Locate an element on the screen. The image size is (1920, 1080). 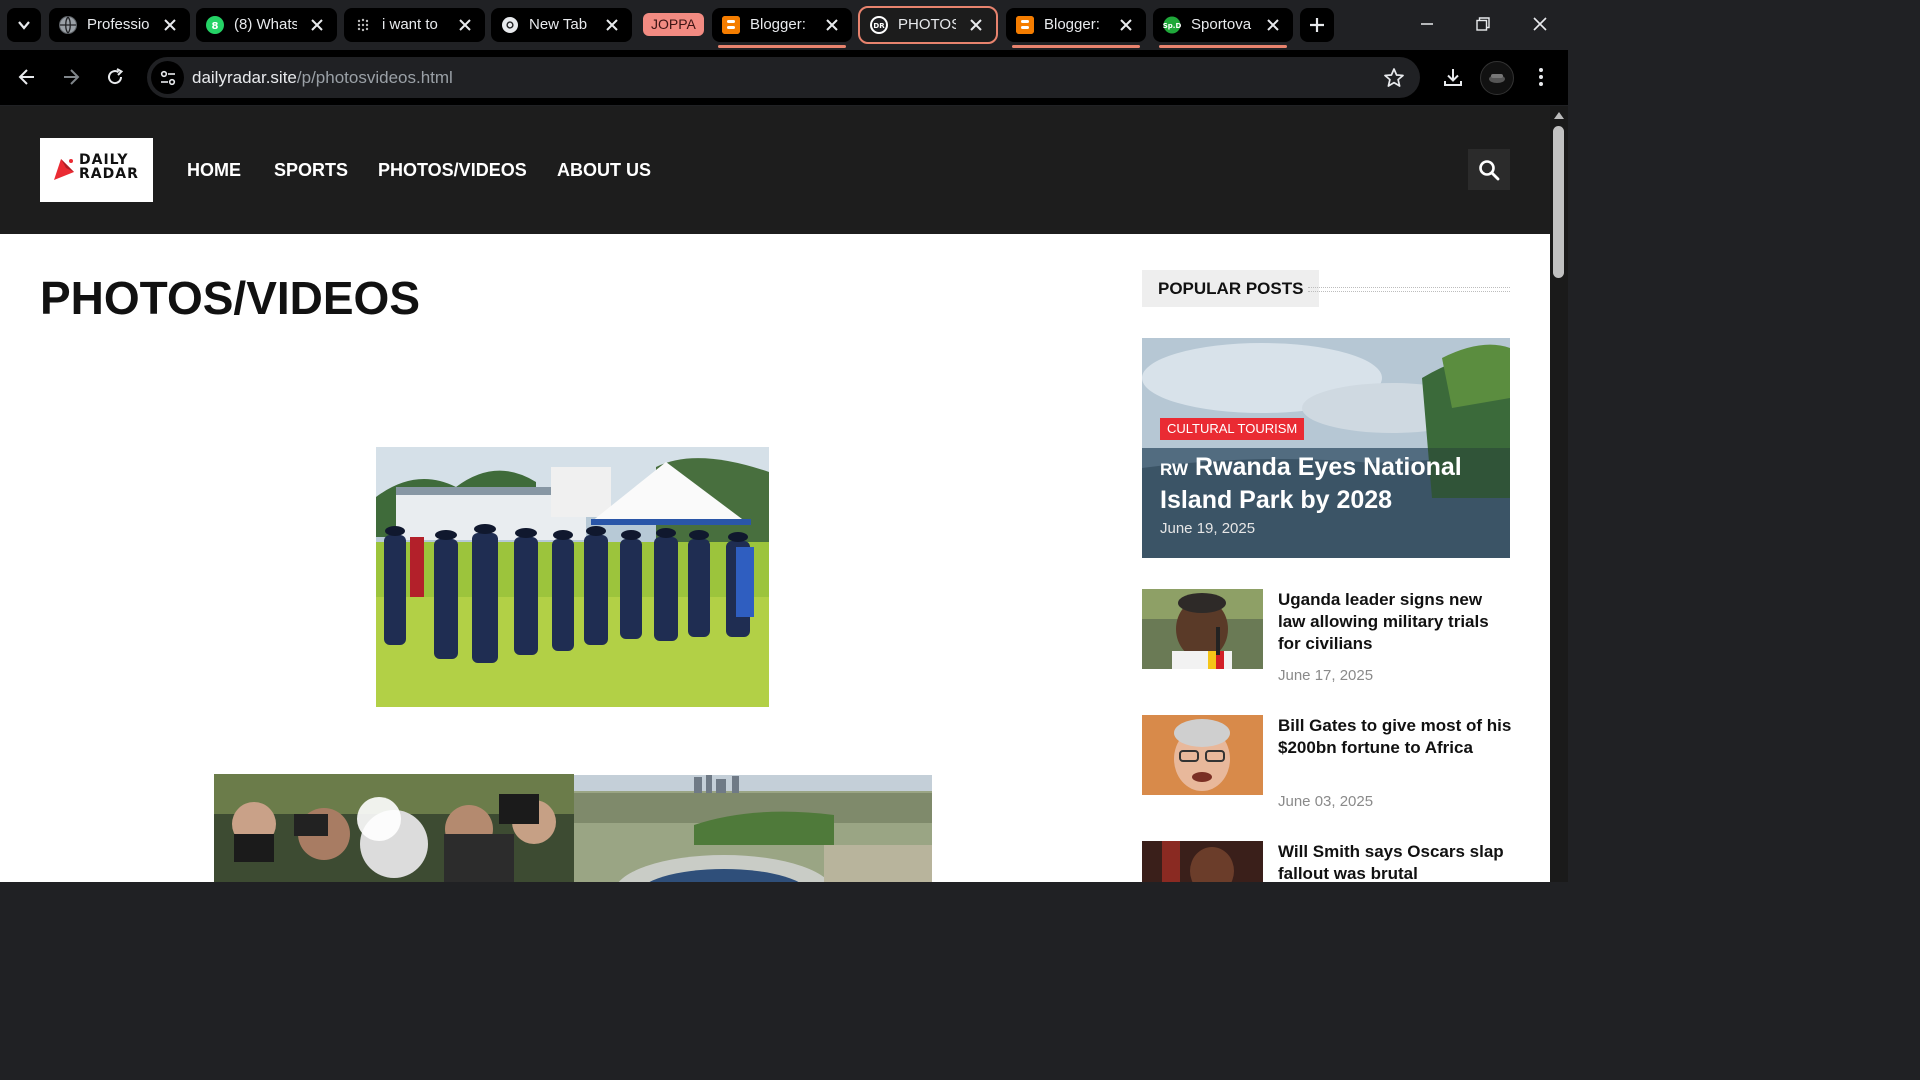
site-logo: DAILY RADAR is located at coordinates (96, 170).